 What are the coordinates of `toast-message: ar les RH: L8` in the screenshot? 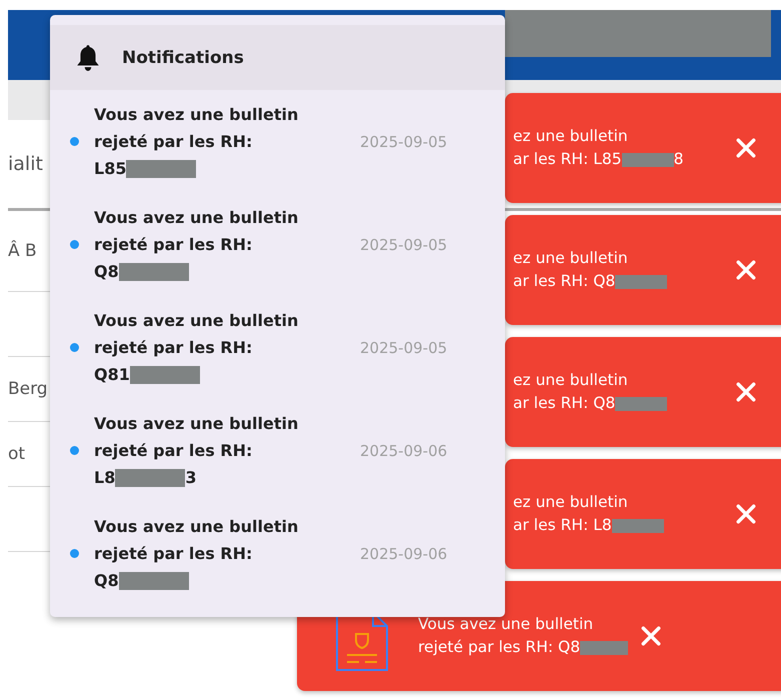 It's located at (562, 525).